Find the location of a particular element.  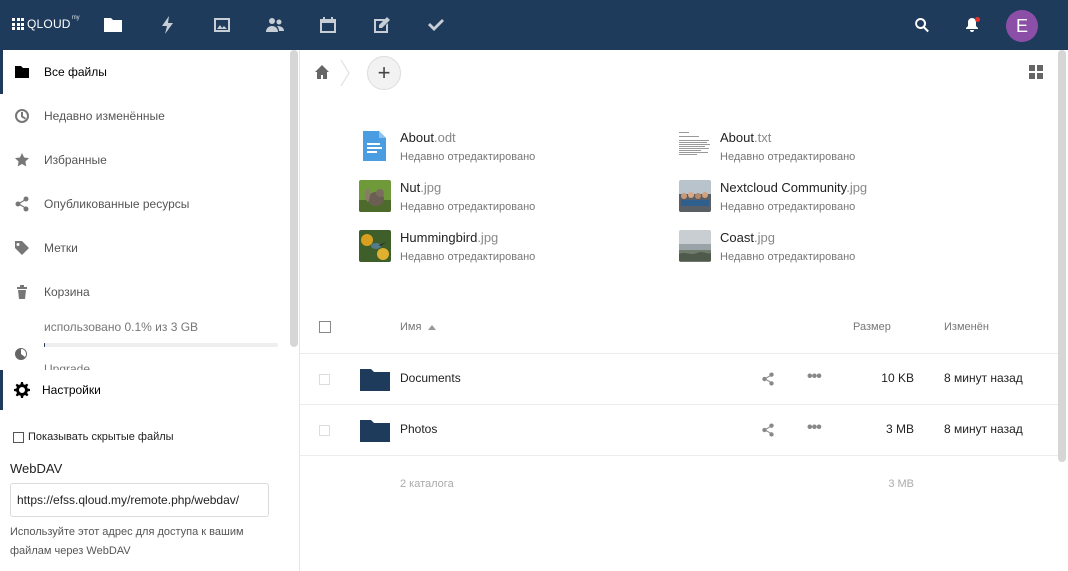

star-icon is located at coordinates (22, 160).